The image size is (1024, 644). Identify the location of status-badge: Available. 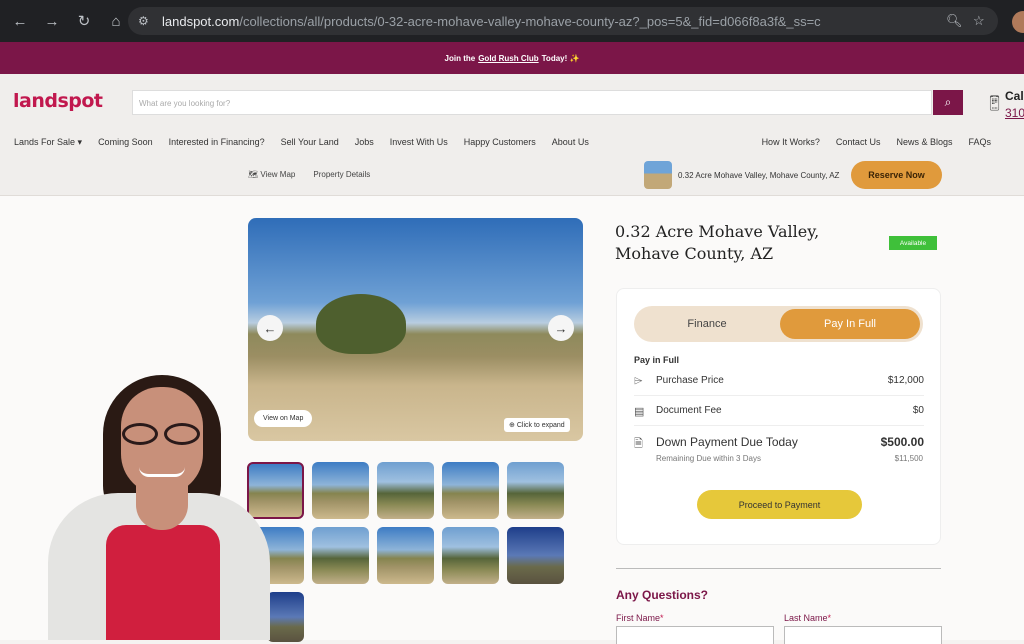
(913, 243).